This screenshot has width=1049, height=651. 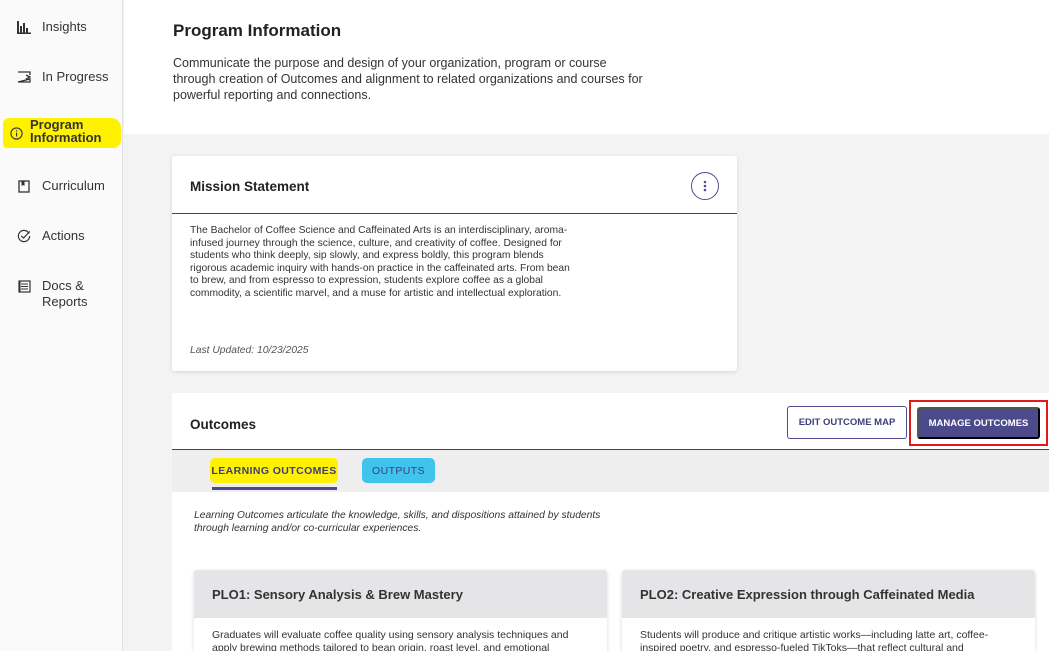 I want to click on outcome-card-title: PLO1: Sensory Analysis & Brew Mastery, so click(x=400, y=594).